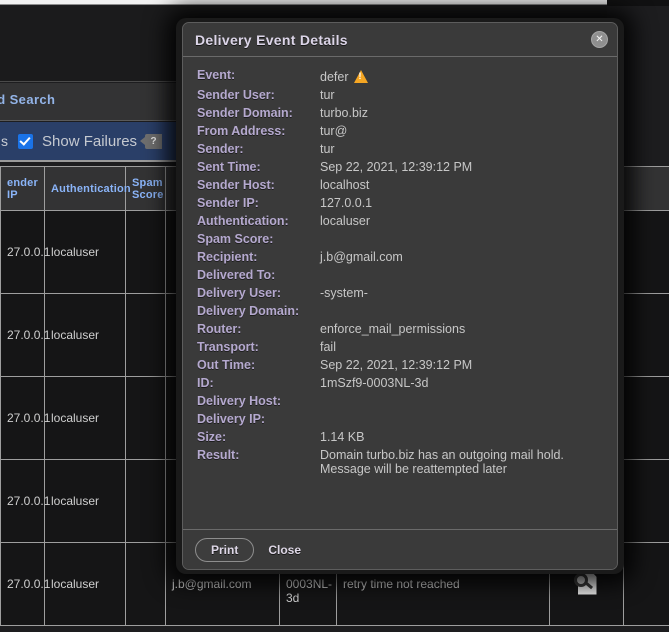  I want to click on detail-row-delivery-user: Delivery User: -system-, so click(400, 295).